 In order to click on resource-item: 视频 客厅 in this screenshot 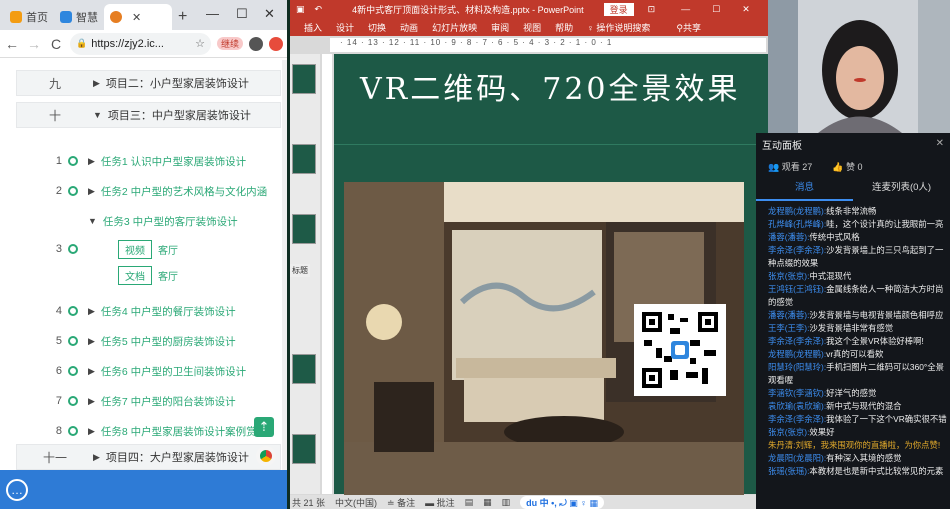, I will do `click(148, 249)`.